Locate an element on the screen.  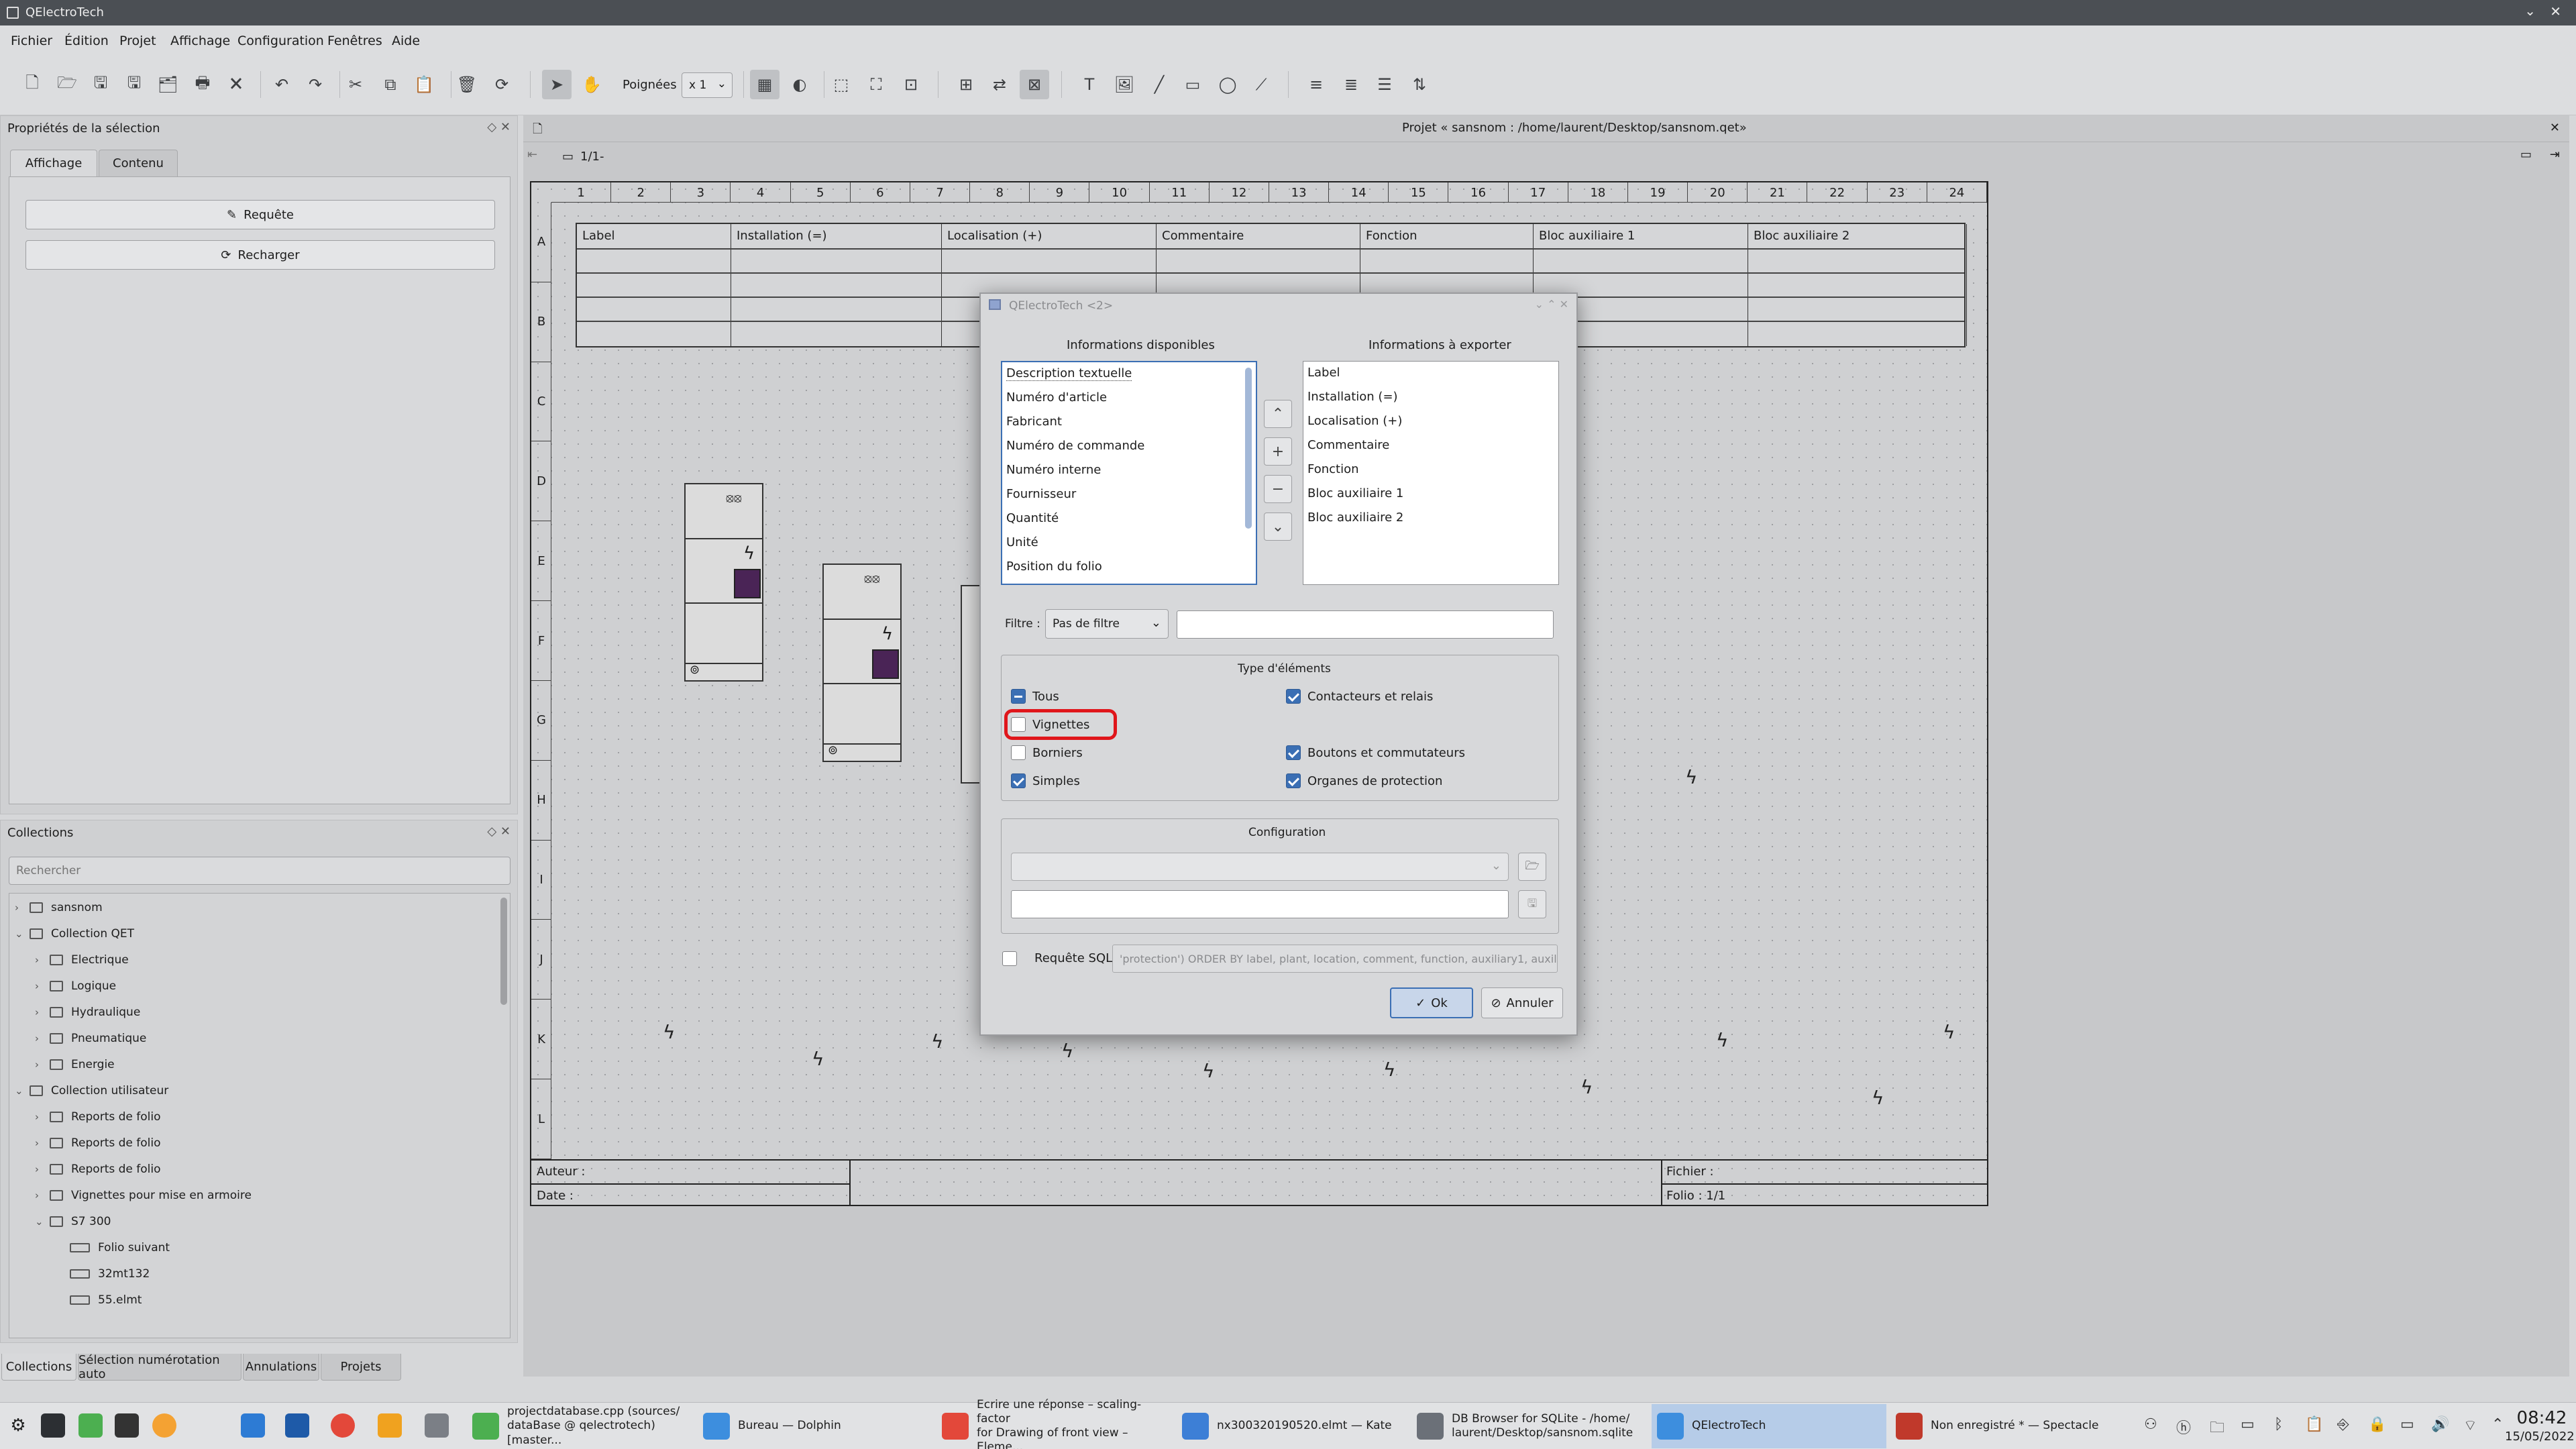
app-launcher-icon: ⚙ is located at coordinates (18, 1425).